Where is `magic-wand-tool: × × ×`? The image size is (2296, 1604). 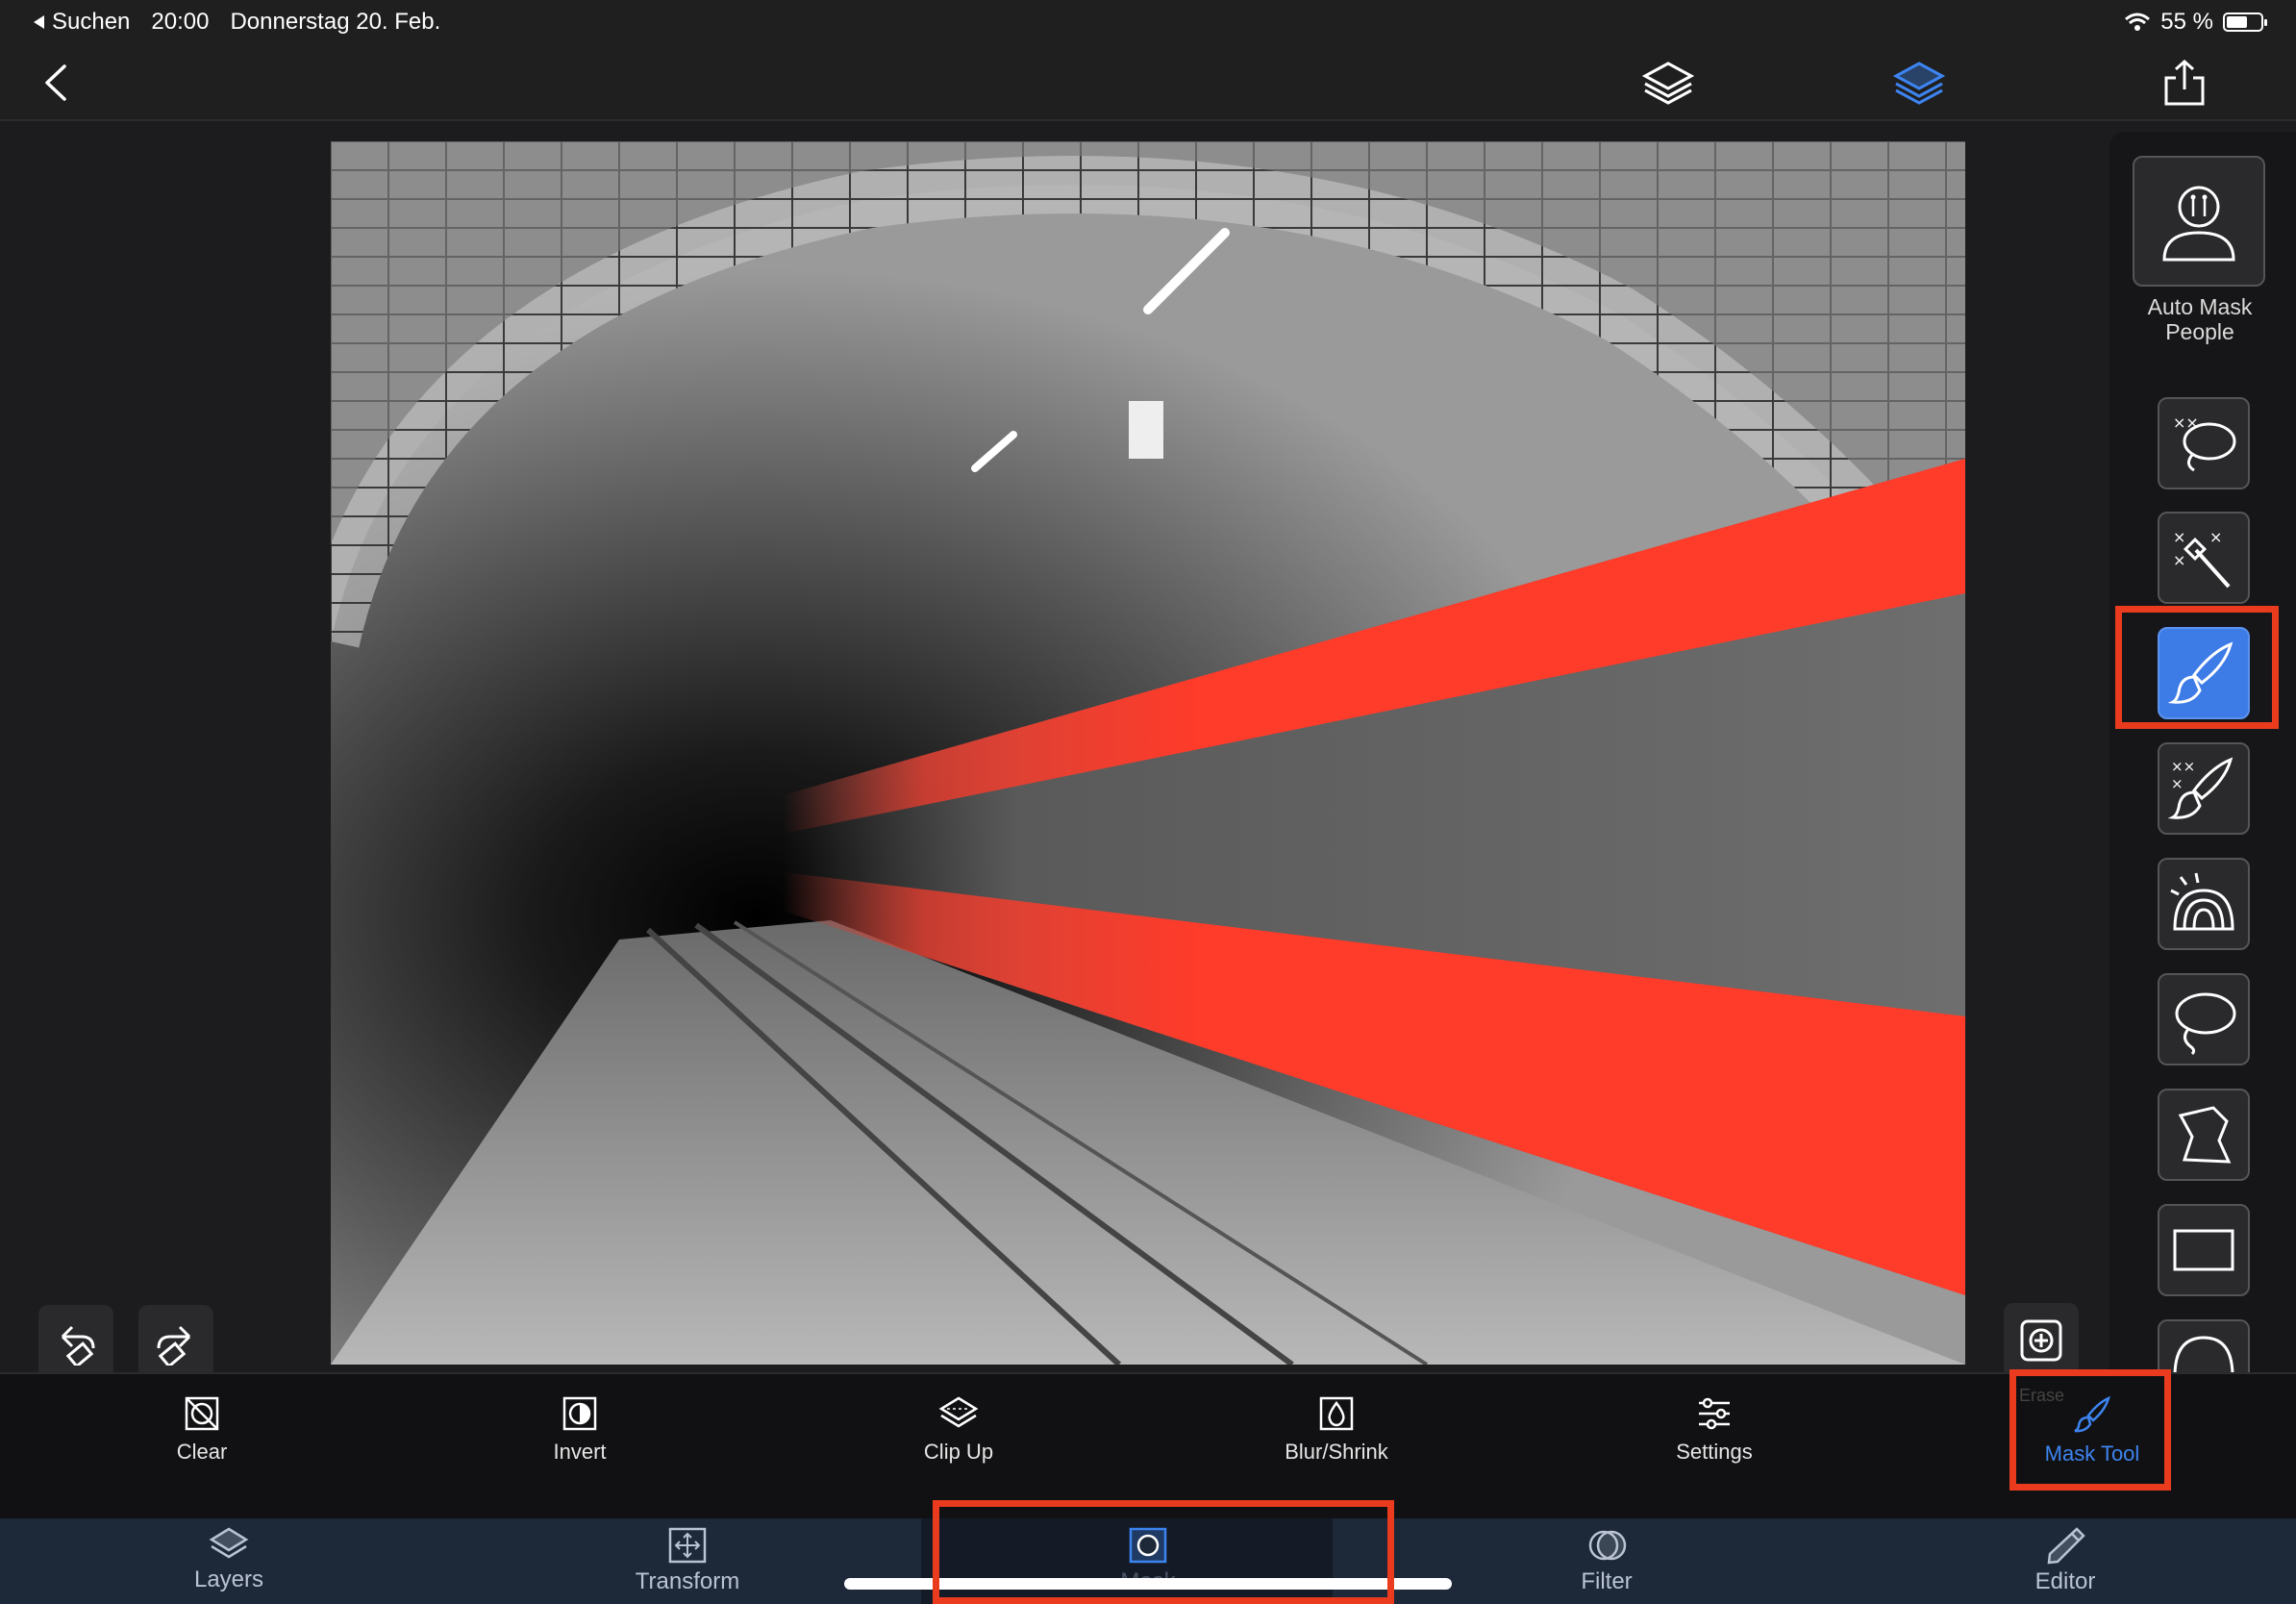
magic-wand-tool: × × × is located at coordinates (2204, 558).